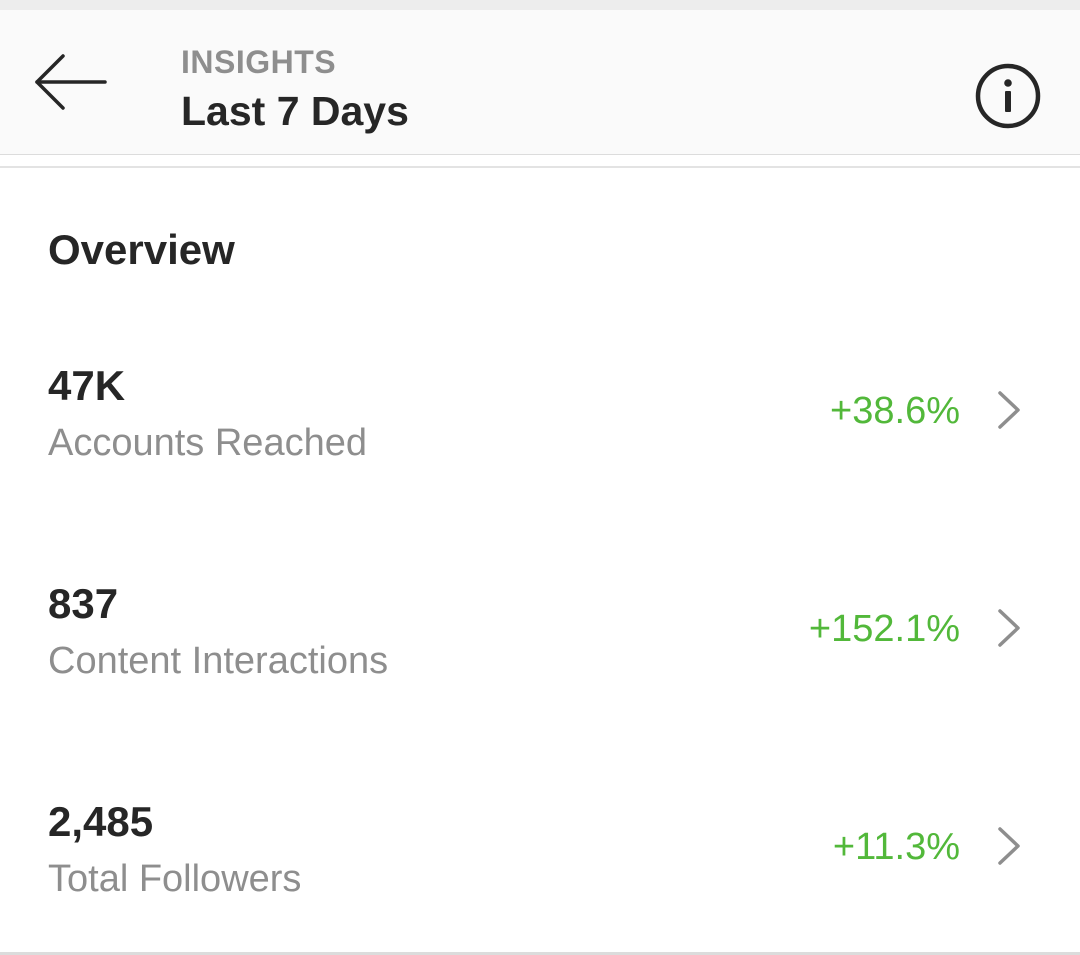 This screenshot has width=1080, height=955. Describe the element at coordinates (83, 603) in the screenshot. I see `metric-value: 837` at that location.